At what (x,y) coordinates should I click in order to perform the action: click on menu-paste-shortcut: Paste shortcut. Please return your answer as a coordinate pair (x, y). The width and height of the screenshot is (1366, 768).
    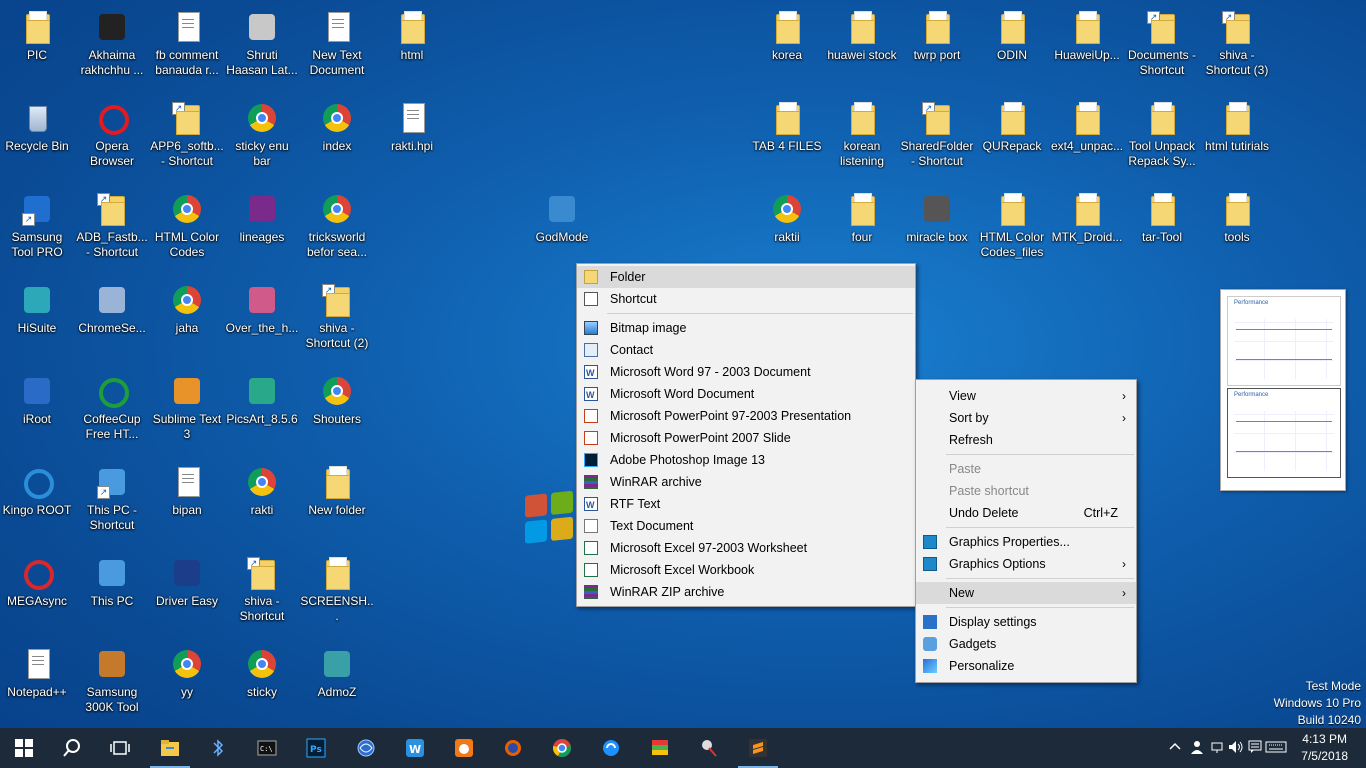
    Looking at the image, I should click on (1026, 491).